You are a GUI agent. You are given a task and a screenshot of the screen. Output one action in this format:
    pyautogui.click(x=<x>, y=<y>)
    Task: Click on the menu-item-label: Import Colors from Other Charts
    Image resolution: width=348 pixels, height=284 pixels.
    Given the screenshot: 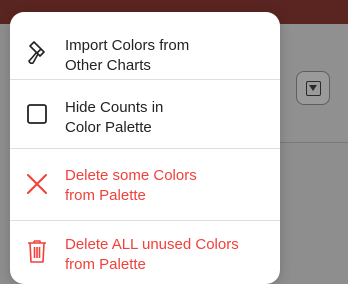 What is the action you would take?
    pyautogui.click(x=127, y=55)
    